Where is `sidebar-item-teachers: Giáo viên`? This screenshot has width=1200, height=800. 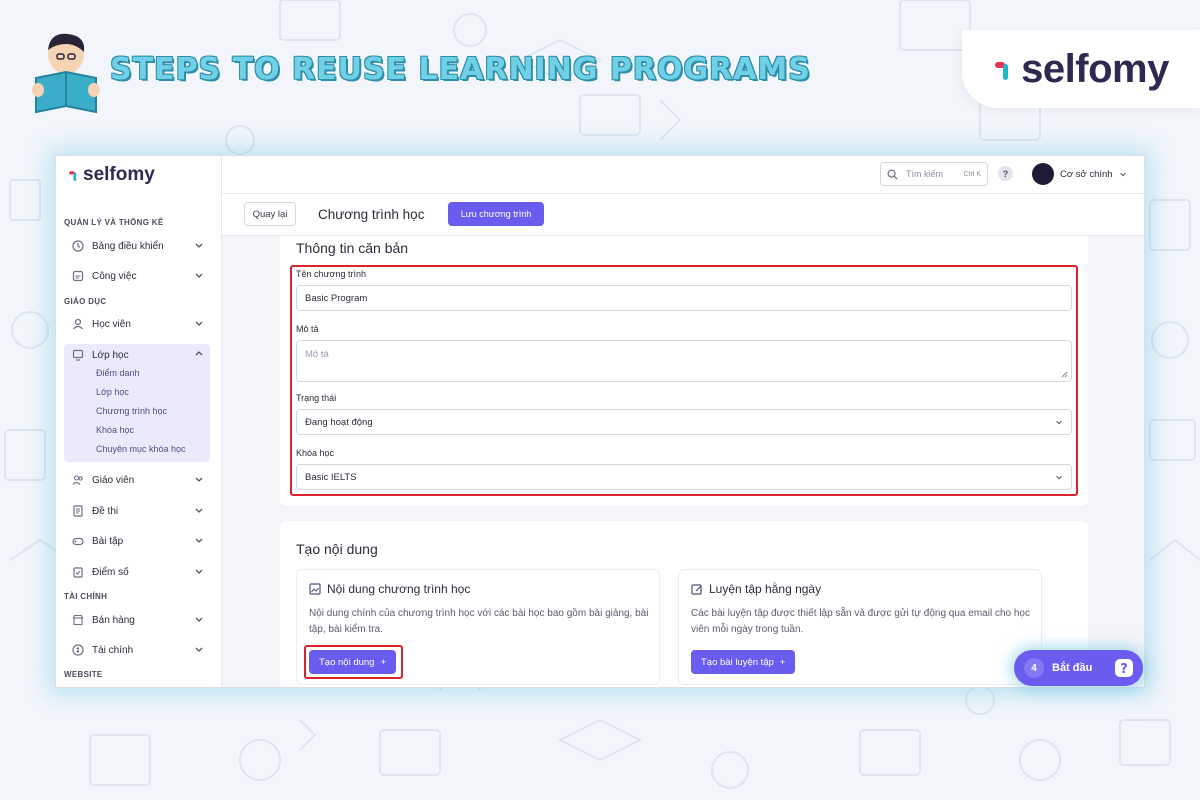
sidebar-item-teachers: Giáo viên is located at coordinates (137, 480).